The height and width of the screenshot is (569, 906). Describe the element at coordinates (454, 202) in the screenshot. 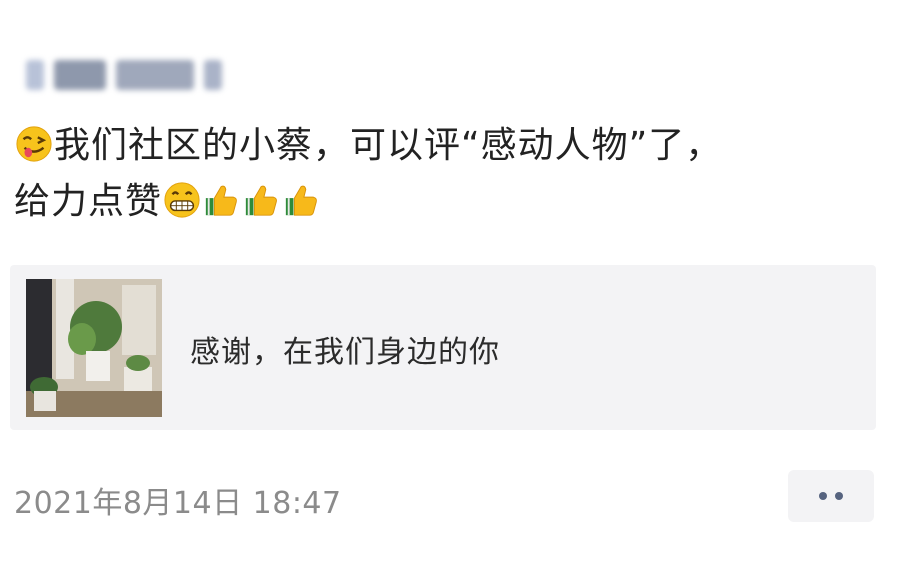

I see `post-line-2: 给力点赞` at that location.